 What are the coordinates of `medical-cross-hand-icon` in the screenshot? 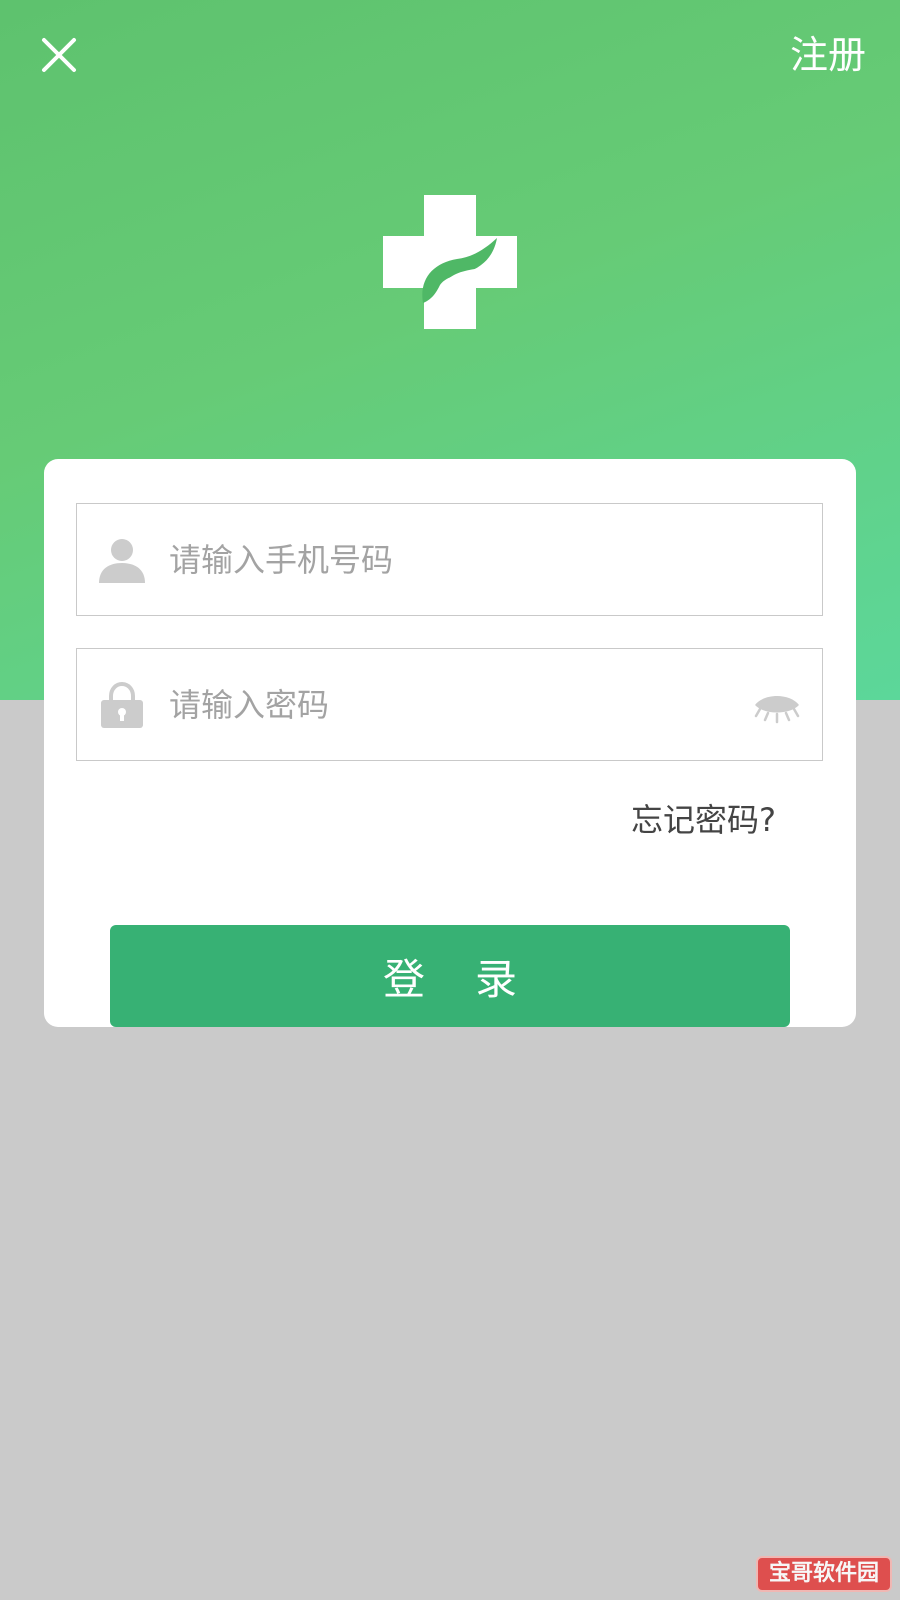 It's located at (450, 262).